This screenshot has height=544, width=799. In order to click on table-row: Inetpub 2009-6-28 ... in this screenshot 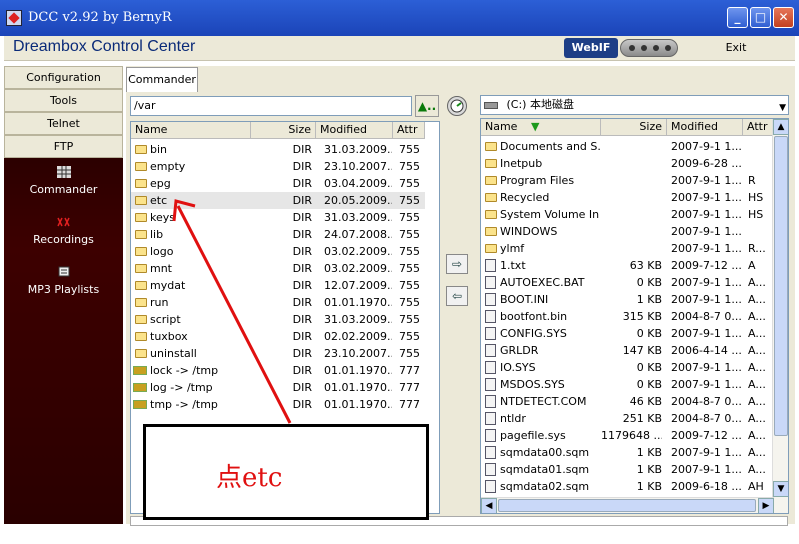, I will do `click(627, 163)`.